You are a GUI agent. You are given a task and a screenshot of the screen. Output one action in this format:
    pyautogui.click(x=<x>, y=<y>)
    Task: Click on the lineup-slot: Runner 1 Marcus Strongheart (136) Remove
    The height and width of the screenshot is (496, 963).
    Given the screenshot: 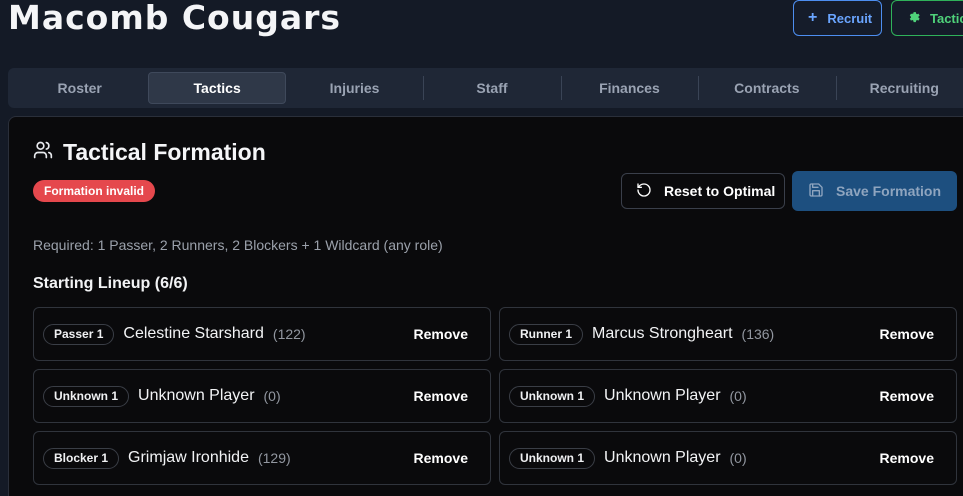 What is the action you would take?
    pyautogui.click(x=728, y=334)
    